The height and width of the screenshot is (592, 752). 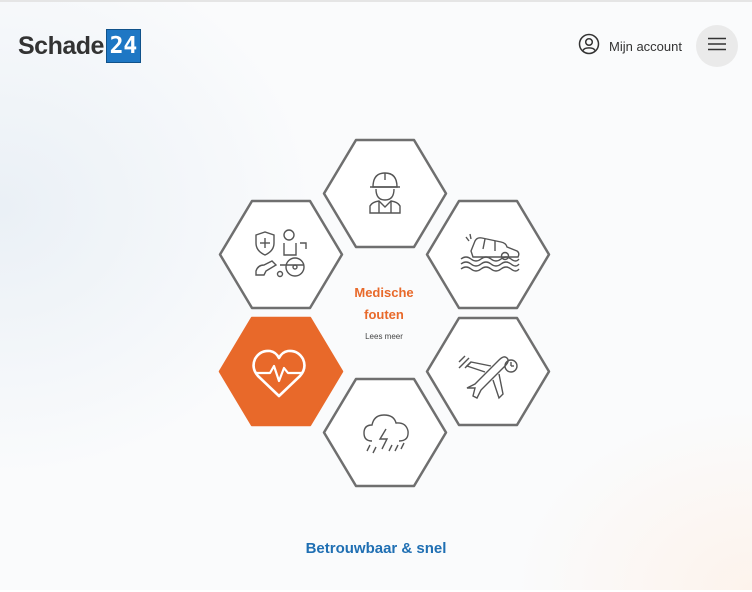 What do you see at coordinates (376, 548) in the screenshot?
I see `tagline: Betrouwbaar & snel` at bounding box center [376, 548].